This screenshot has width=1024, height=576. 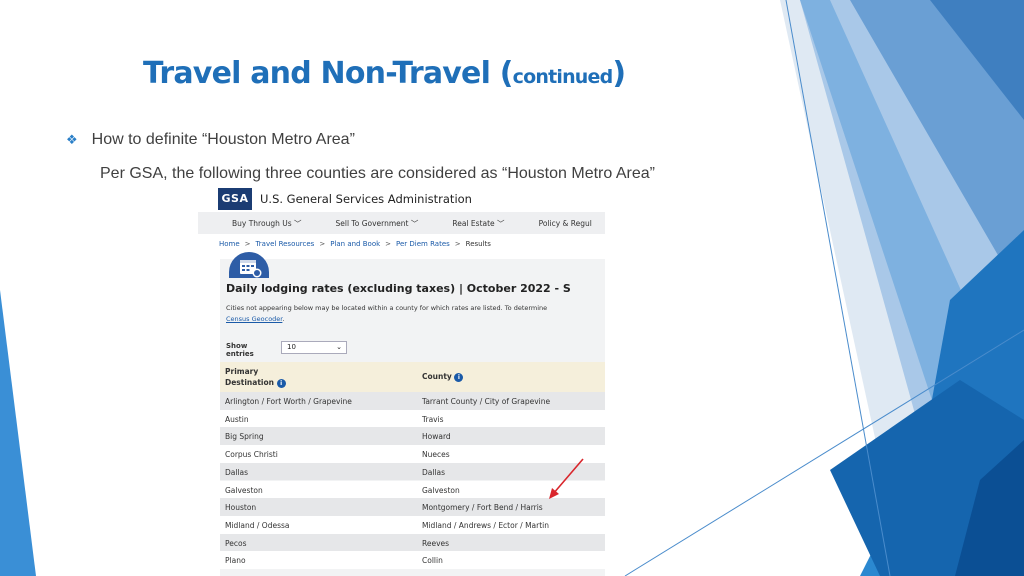 I want to click on annotation-overlay, so click(x=566, y=478).